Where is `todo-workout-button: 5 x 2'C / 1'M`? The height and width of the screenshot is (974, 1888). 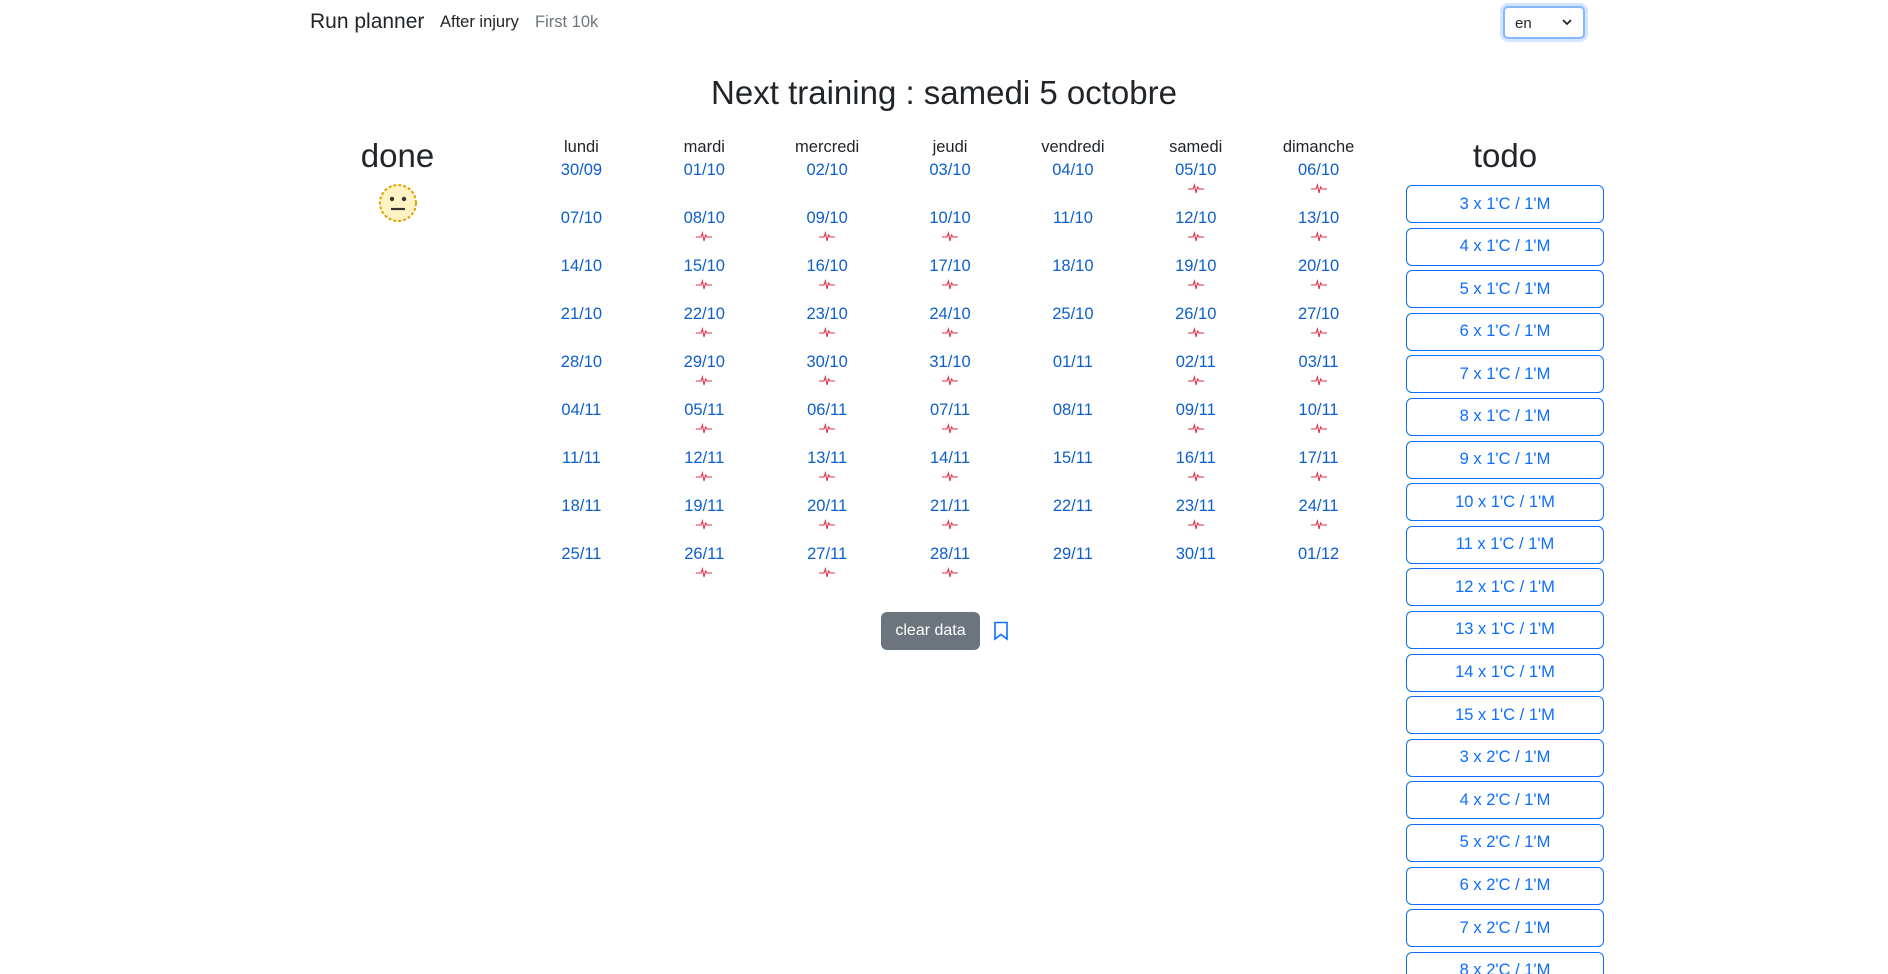 todo-workout-button: 5 x 2'C / 1'M is located at coordinates (1505, 842).